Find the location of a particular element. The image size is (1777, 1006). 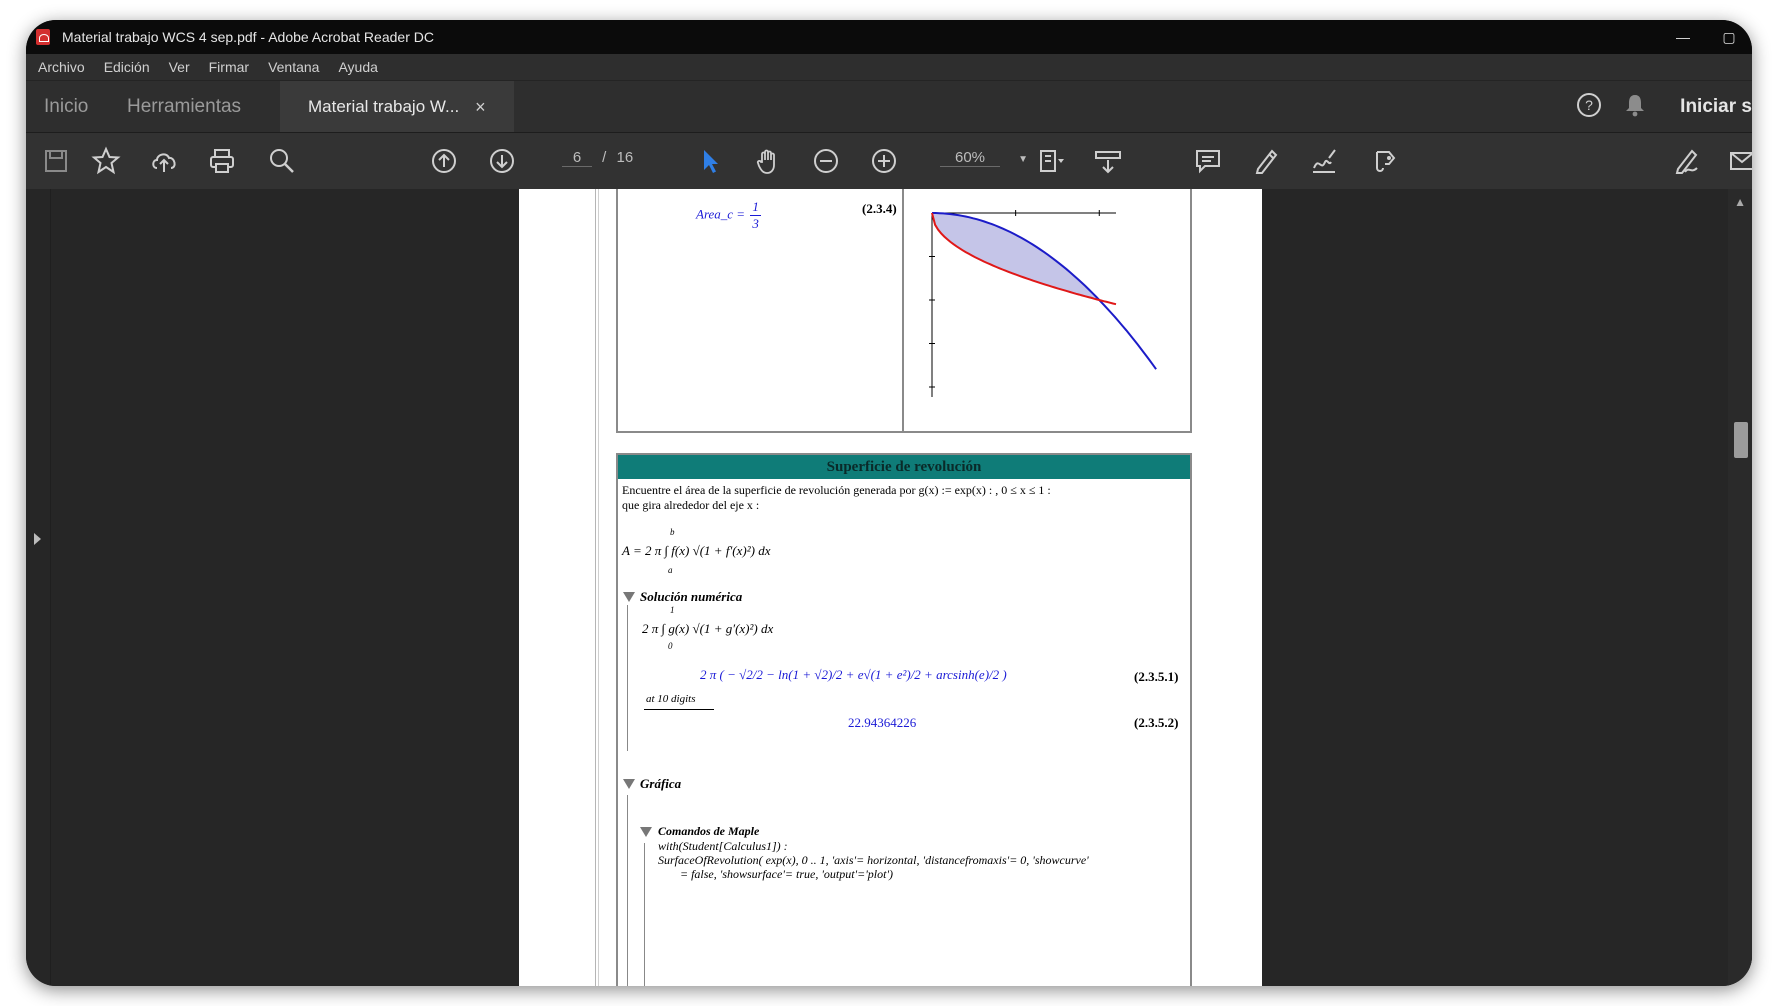

result-box-divider is located at coordinates (903, 310).